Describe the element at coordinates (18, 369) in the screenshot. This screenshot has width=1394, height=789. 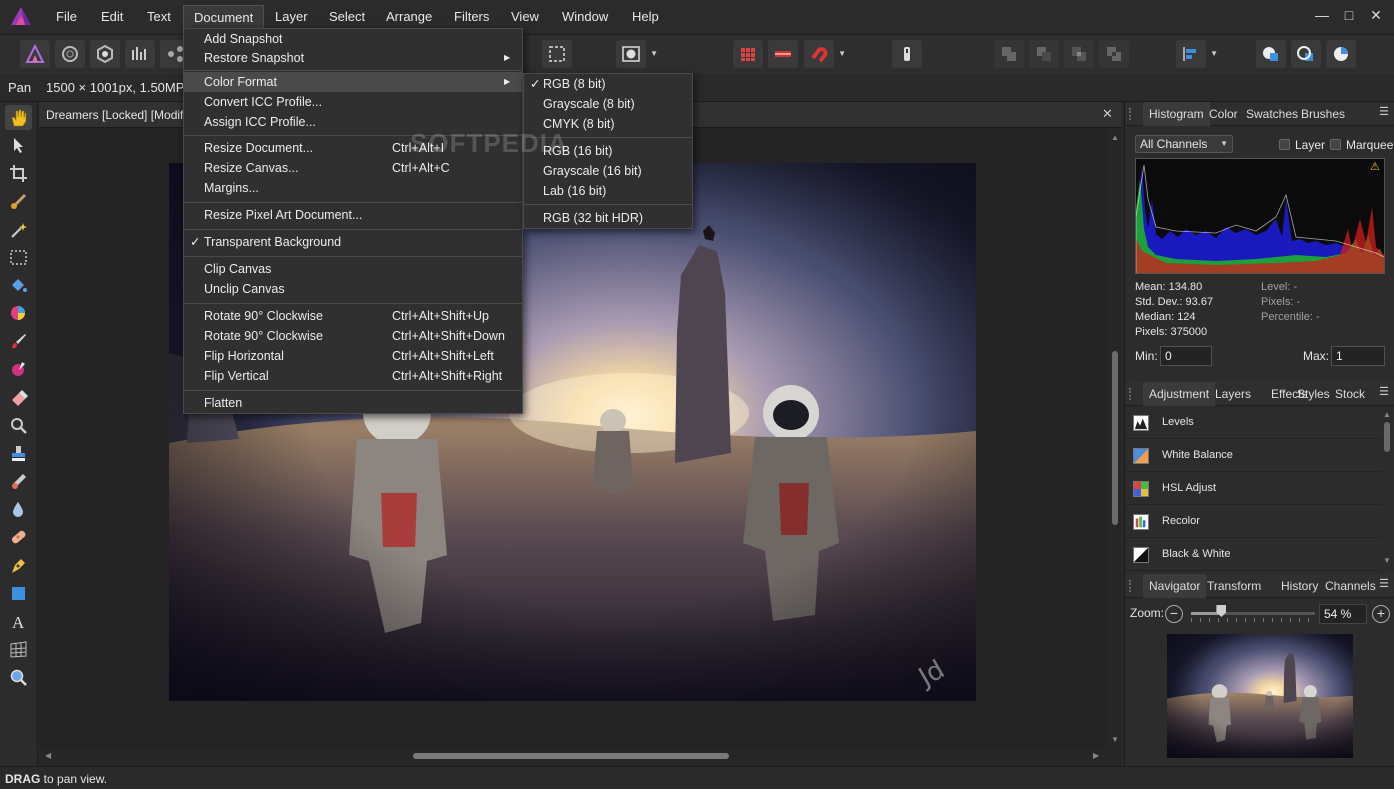
I see `color-replacement-tool` at that location.